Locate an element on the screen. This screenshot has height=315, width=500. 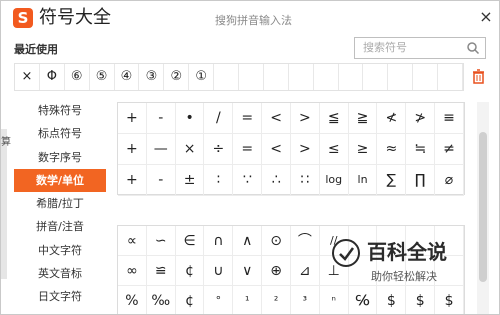
symbol-cell: ∩ is located at coordinates (219, 241).